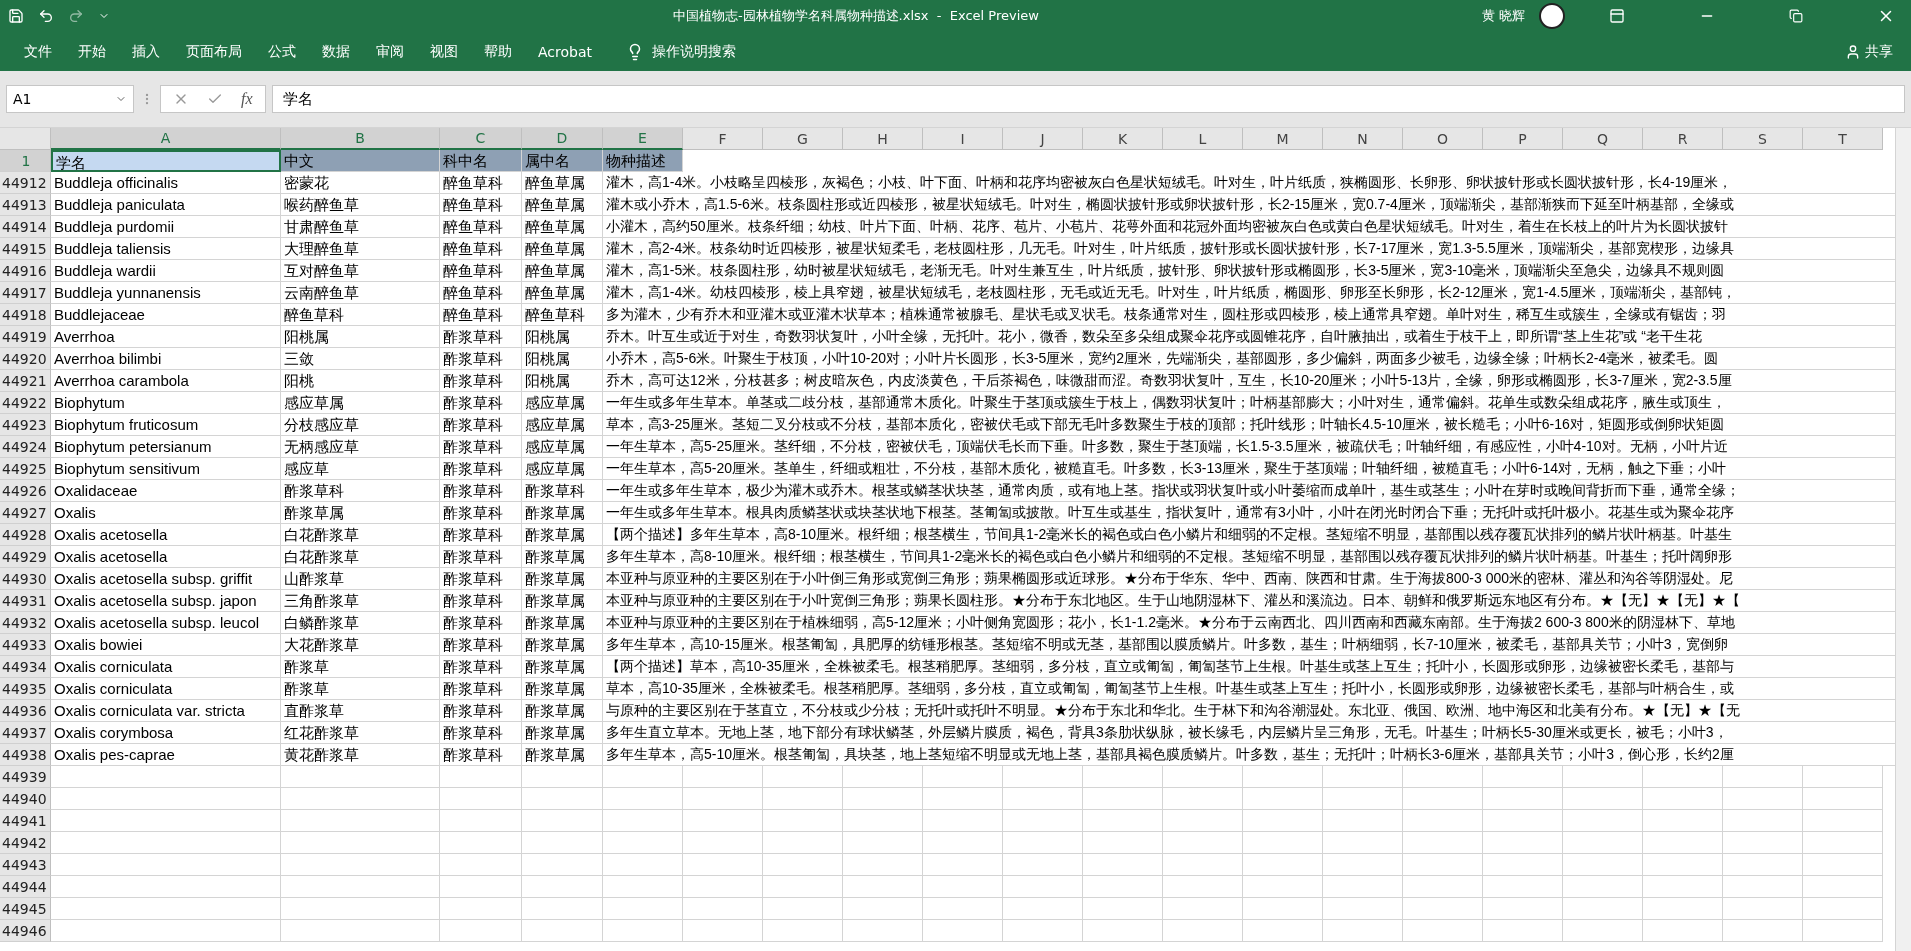 Image resolution: width=1911 pixels, height=951 pixels. Describe the element at coordinates (25, 909) in the screenshot. I see `row-header: 44945` at that location.